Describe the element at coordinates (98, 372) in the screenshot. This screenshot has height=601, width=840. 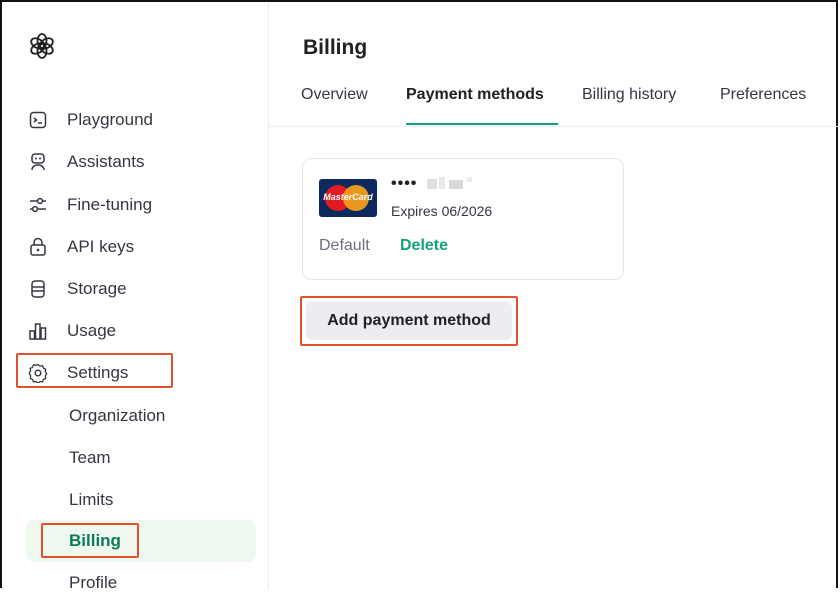
I see `sidebar-item-label: Settings` at that location.